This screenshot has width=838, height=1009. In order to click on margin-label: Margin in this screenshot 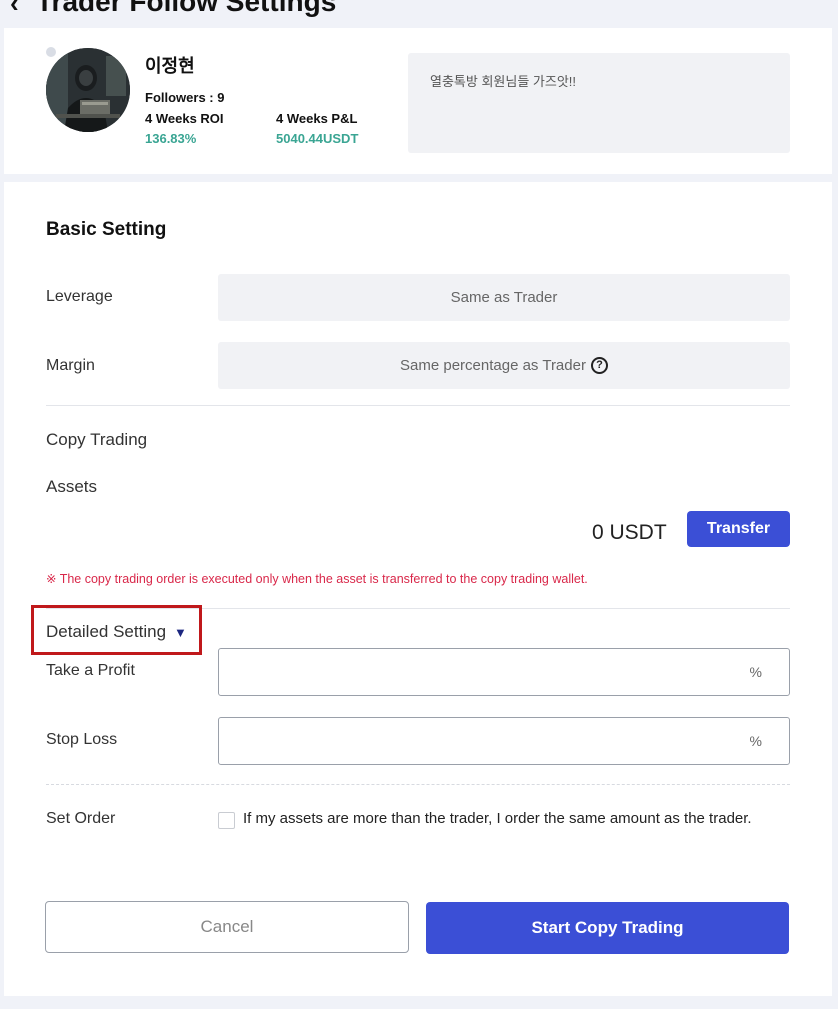, I will do `click(70, 365)`.